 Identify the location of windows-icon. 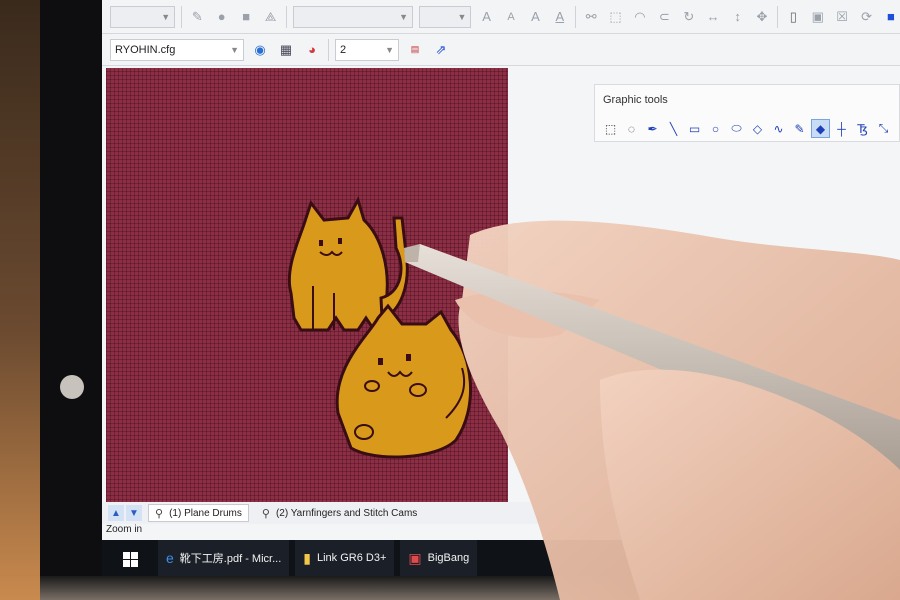
(130, 559).